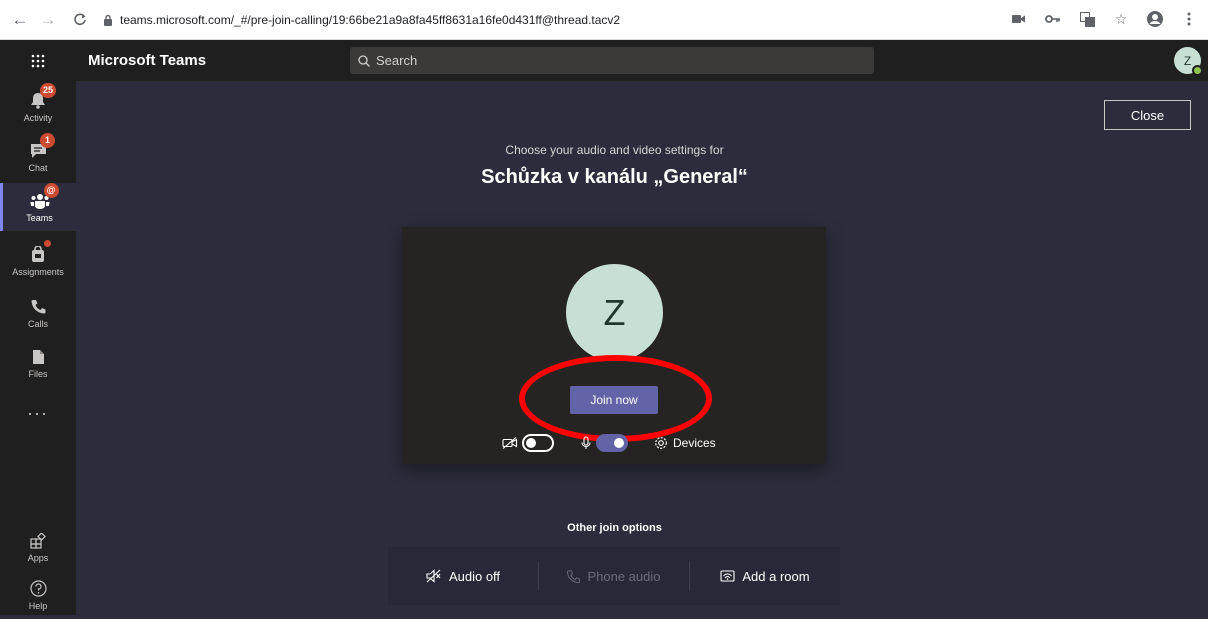 This screenshot has height=619, width=1208. What do you see at coordinates (38, 605) in the screenshot?
I see `rail-label: Help` at bounding box center [38, 605].